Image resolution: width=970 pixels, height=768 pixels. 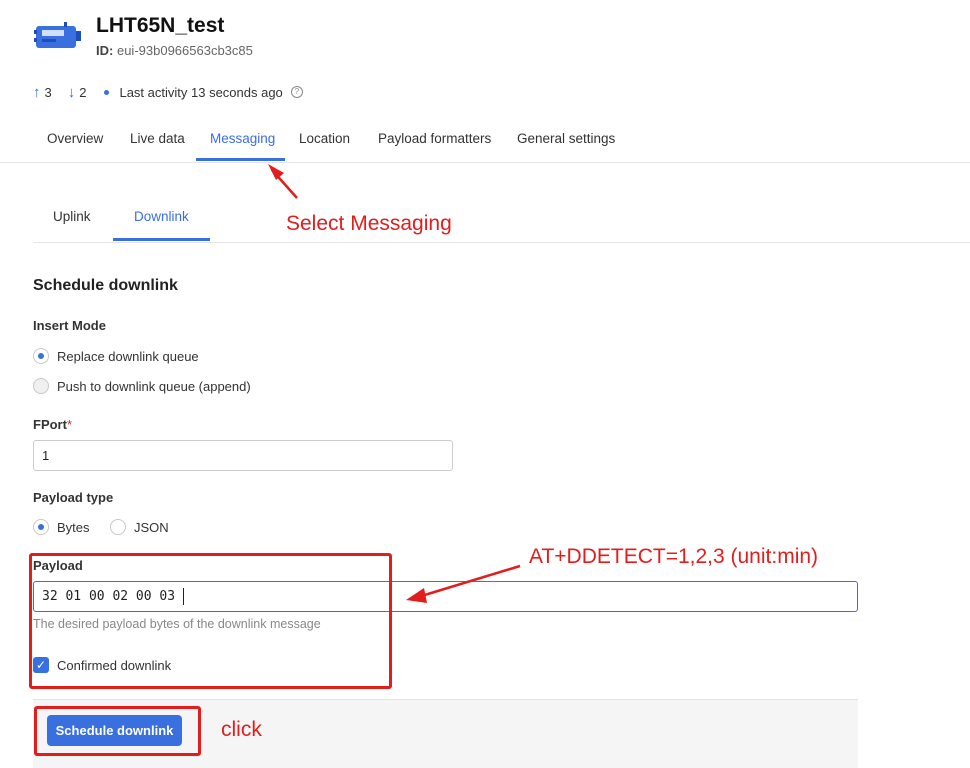 I want to click on annotation-select-messaging: Select Messaging, so click(x=369, y=223).